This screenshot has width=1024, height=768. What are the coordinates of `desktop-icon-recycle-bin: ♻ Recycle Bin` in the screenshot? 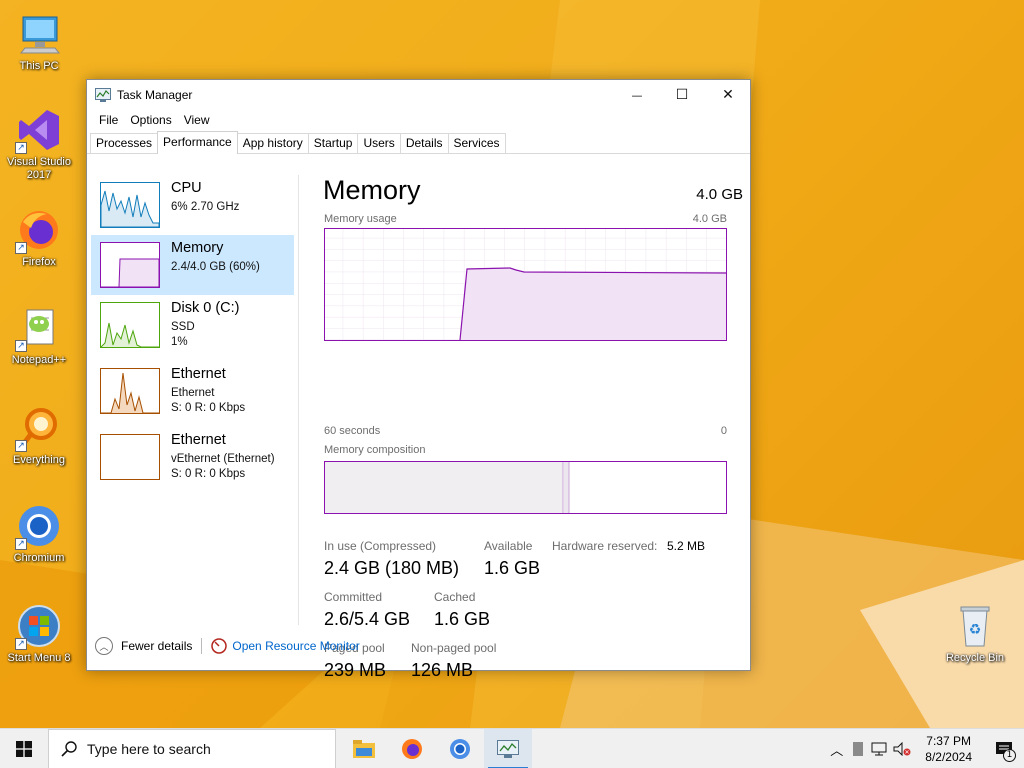 It's located at (975, 633).